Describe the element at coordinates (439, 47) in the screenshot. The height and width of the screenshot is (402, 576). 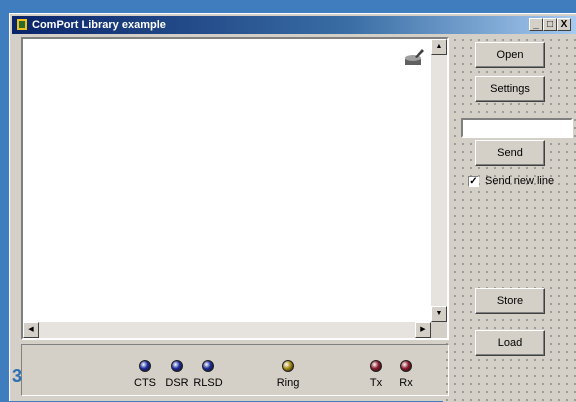
I see `scroll-up-icon: ▲` at that location.